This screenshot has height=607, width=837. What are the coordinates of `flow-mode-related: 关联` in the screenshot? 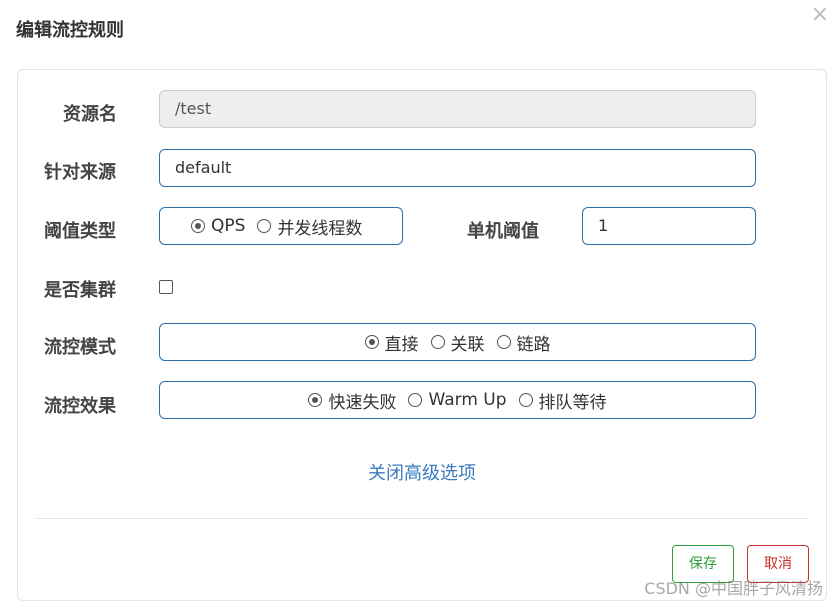 It's located at (457, 342).